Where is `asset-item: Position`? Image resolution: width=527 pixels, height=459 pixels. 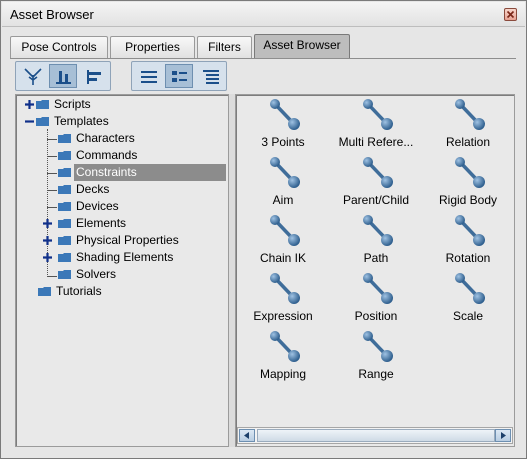
asset-item: Position is located at coordinates (376, 299).